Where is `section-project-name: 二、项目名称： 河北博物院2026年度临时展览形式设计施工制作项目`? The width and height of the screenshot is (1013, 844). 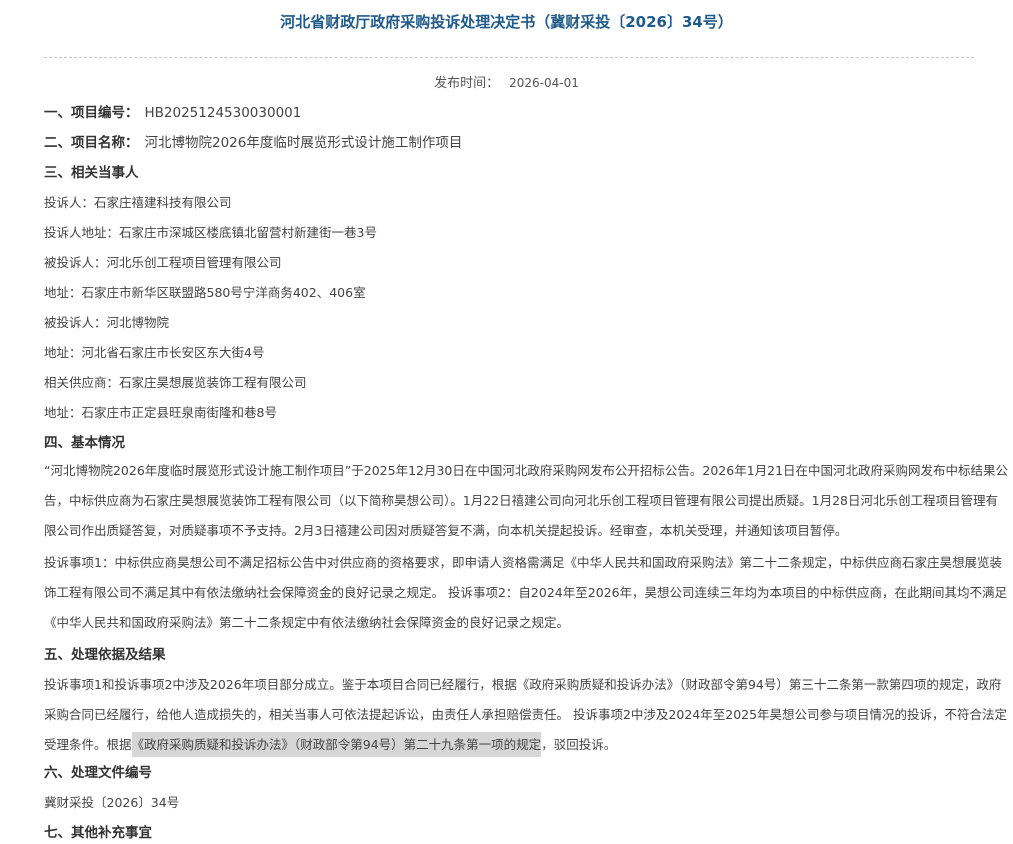
section-project-name: 二、项目名称： 河北博物院2026年度临时展览形式设计施工制作项目 is located at coordinates (253, 143).